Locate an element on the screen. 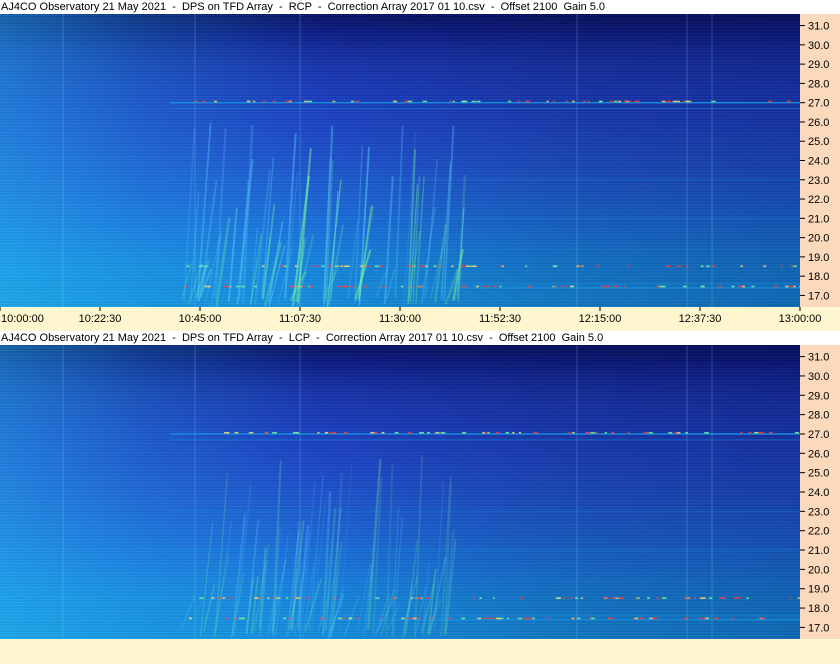 Image resolution: width=840 pixels, height=664 pixels. frequency-tick-label: 27.0 is located at coordinates (818, 435).